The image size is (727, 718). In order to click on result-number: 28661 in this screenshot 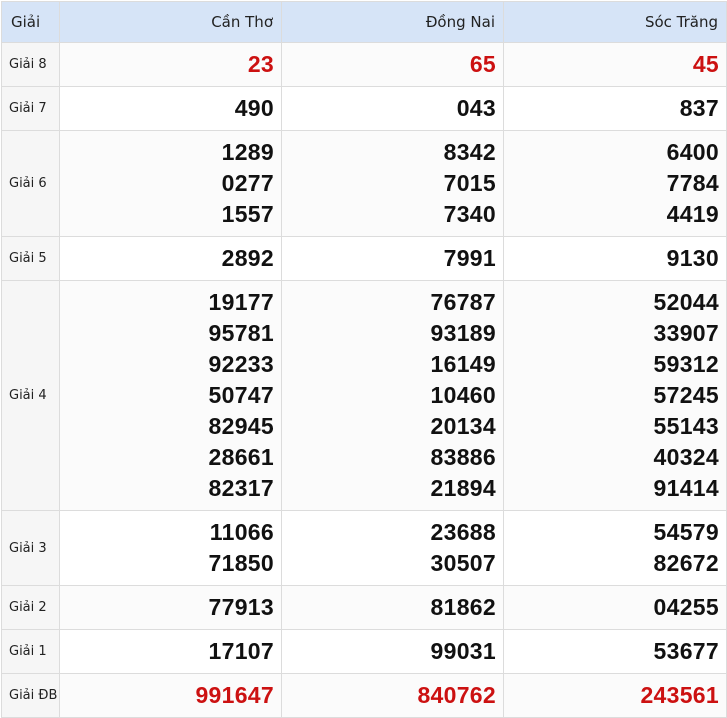, I will do `click(241, 457)`.